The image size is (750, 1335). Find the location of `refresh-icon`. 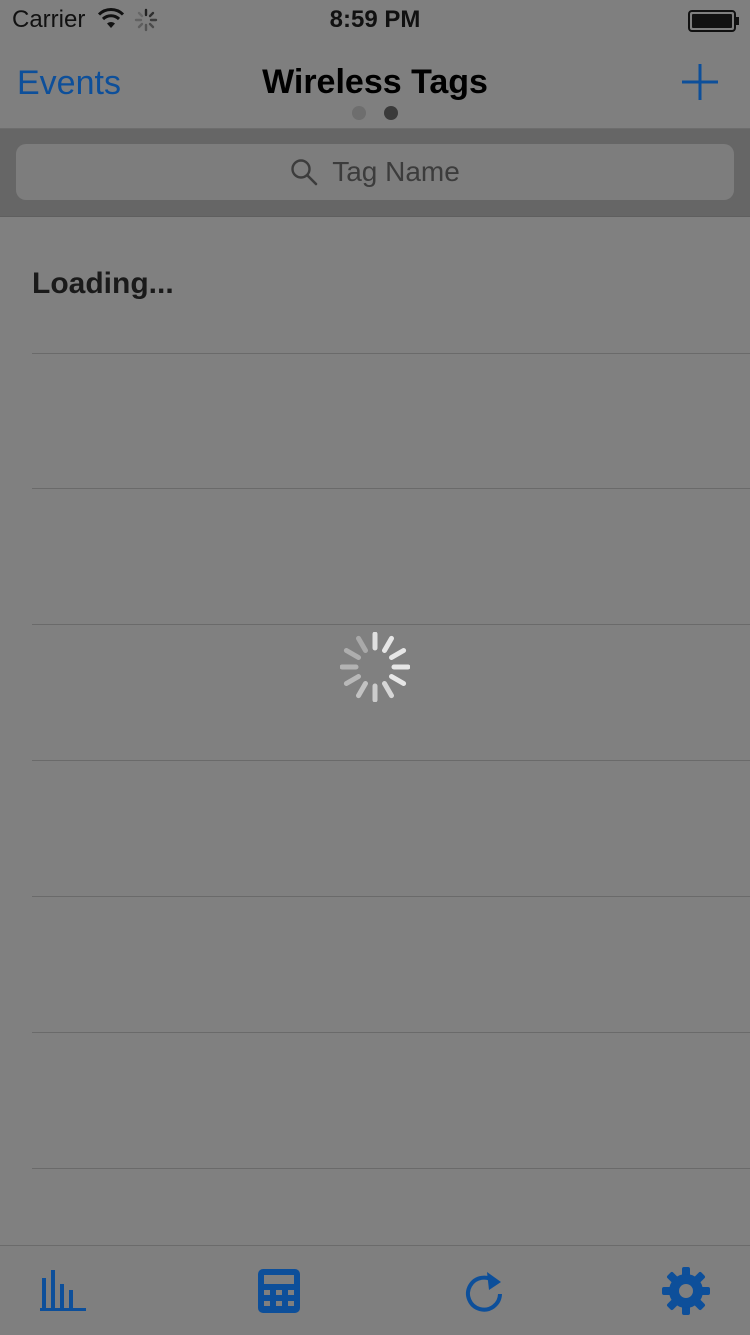

refresh-icon is located at coordinates (484, 1291).